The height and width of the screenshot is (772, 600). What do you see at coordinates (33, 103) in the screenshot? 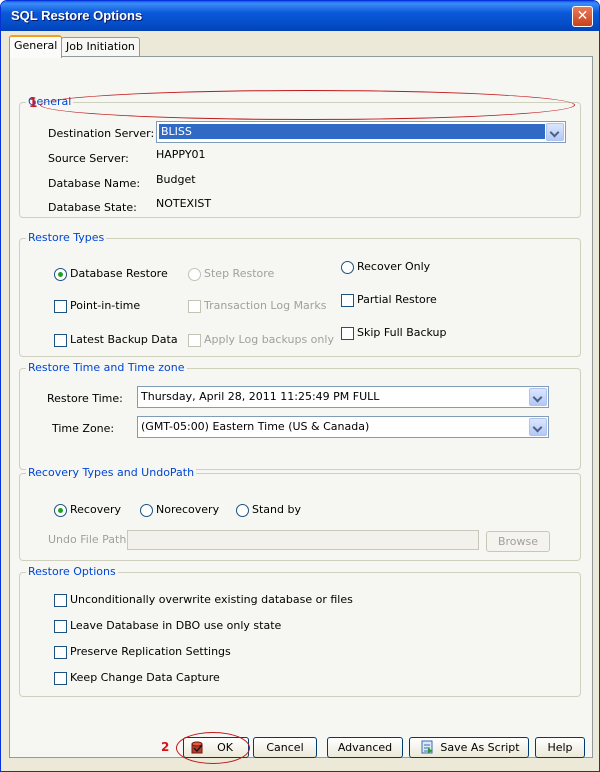
I see `annotation-marker-1: 1` at bounding box center [33, 103].